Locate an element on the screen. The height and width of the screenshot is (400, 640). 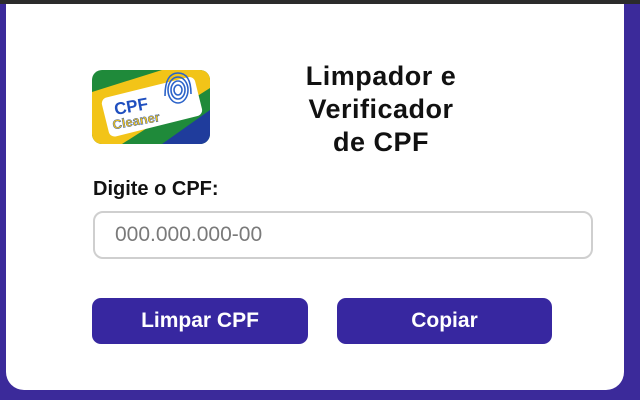
title-line: Limpador e is located at coordinates (381, 76).